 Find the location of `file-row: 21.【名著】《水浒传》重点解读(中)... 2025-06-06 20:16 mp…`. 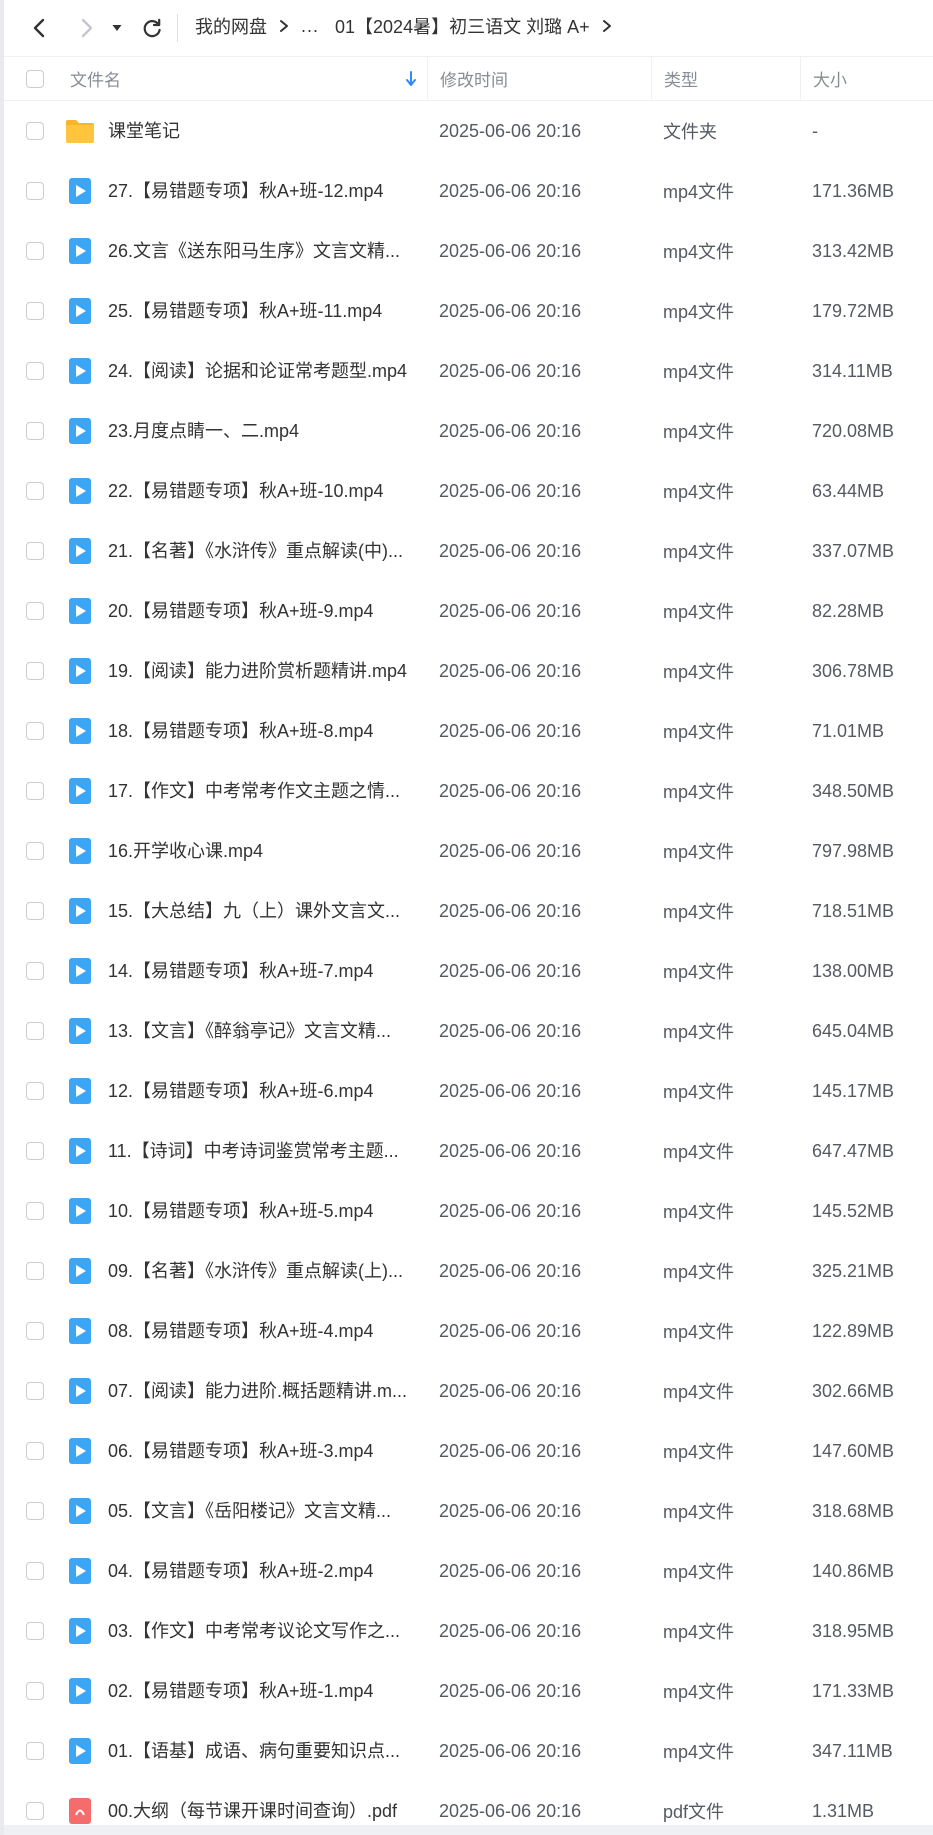

file-row: 21.【名著】《水浒传》重点解读(中)... 2025-06-06 20:16 mp… is located at coordinates (468, 551).